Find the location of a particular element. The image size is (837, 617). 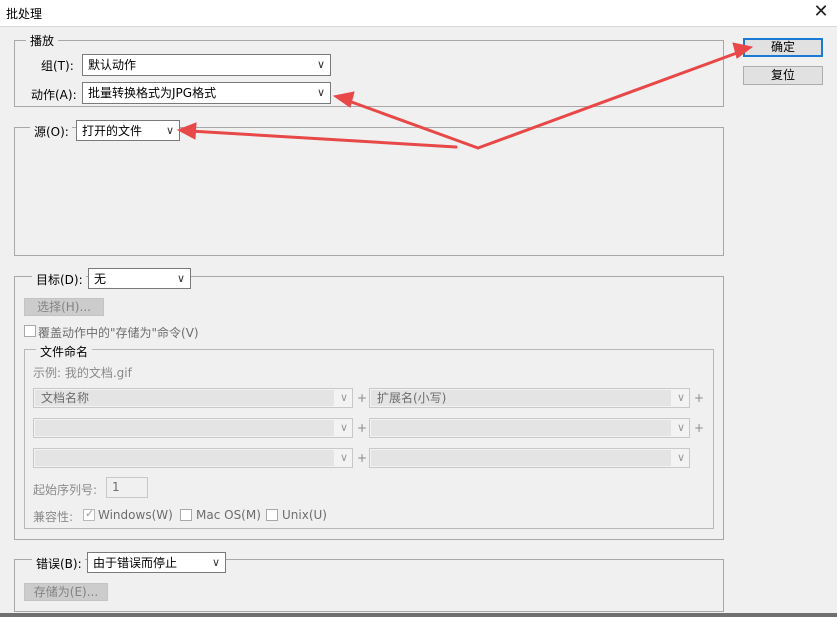

source-select: 打开的文件 ∨ is located at coordinates (128, 130).